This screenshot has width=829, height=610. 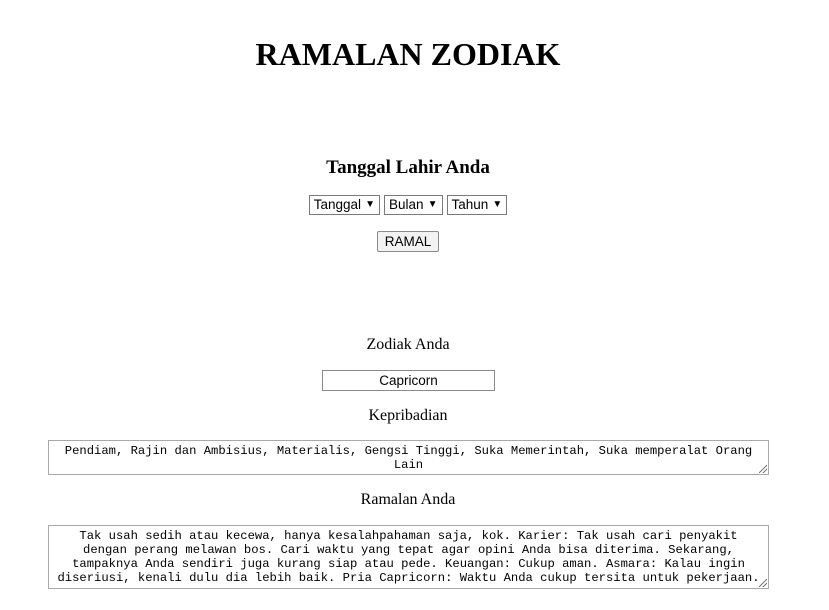 I want to click on page-title: RAMALAN ZODIAK, so click(x=408, y=54).